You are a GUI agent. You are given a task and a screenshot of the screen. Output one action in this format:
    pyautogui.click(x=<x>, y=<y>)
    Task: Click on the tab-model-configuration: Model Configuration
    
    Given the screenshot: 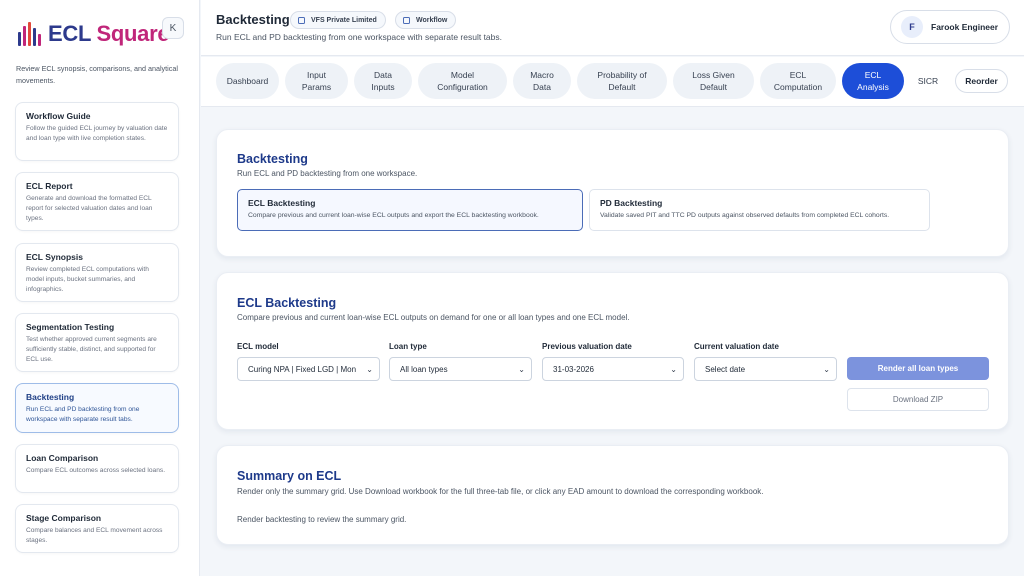 What is the action you would take?
    pyautogui.click(x=462, y=81)
    